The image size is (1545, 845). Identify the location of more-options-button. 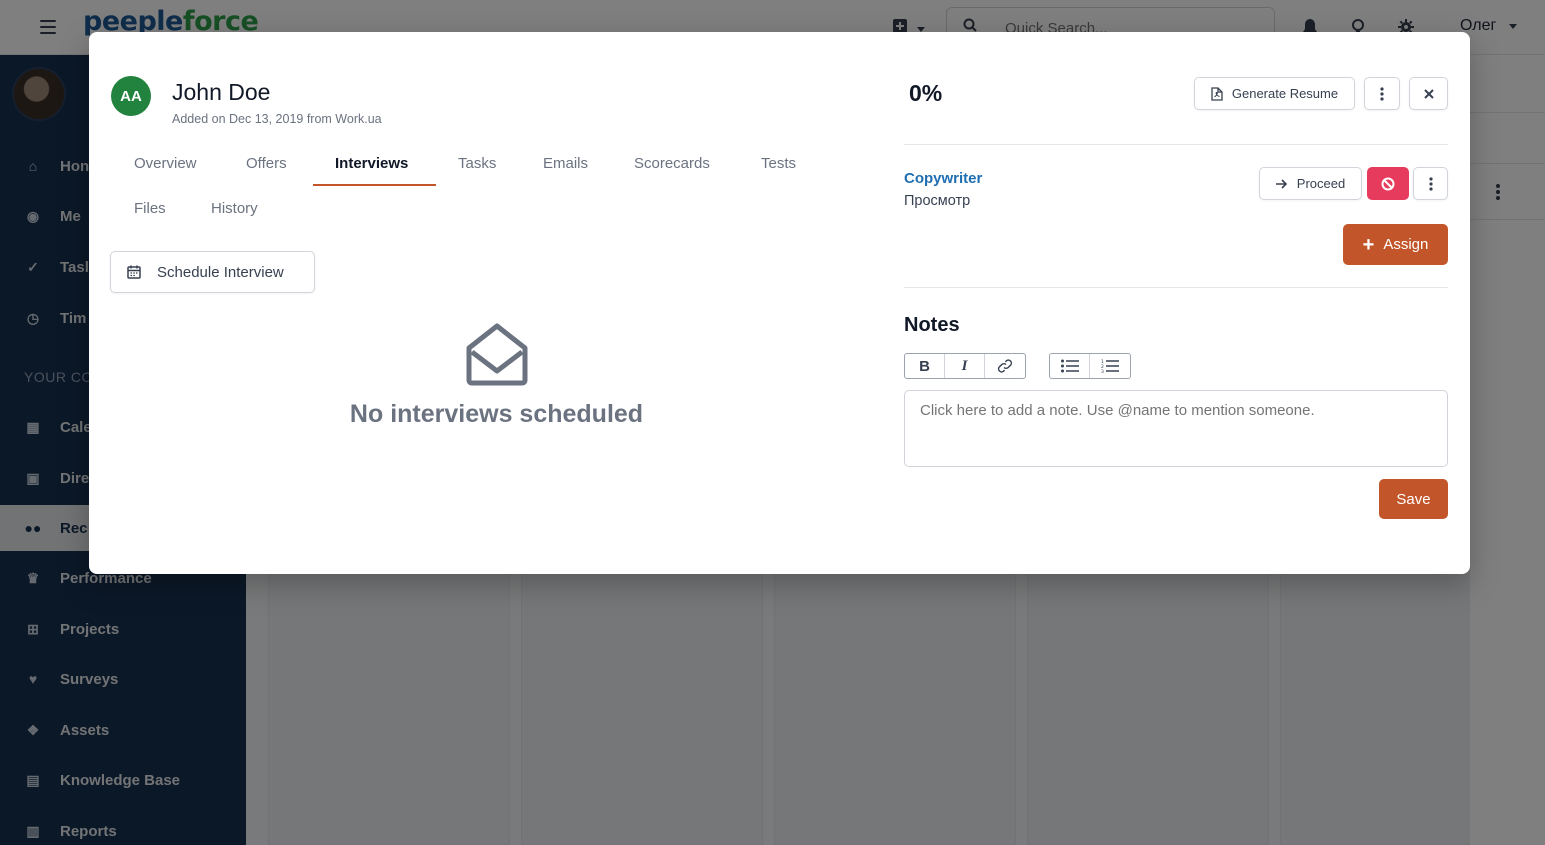
(1382, 93).